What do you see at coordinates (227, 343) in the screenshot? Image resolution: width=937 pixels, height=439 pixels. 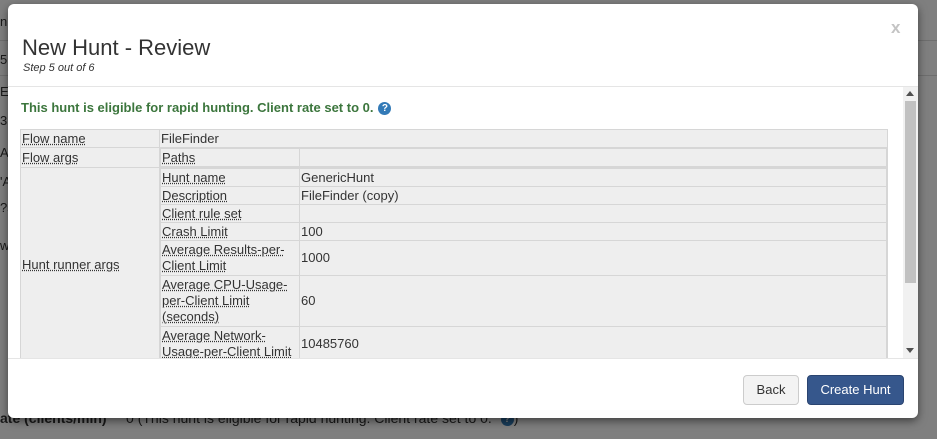 I see `runner-arg-label: Average Network-Usage-per-Client Limit` at bounding box center [227, 343].